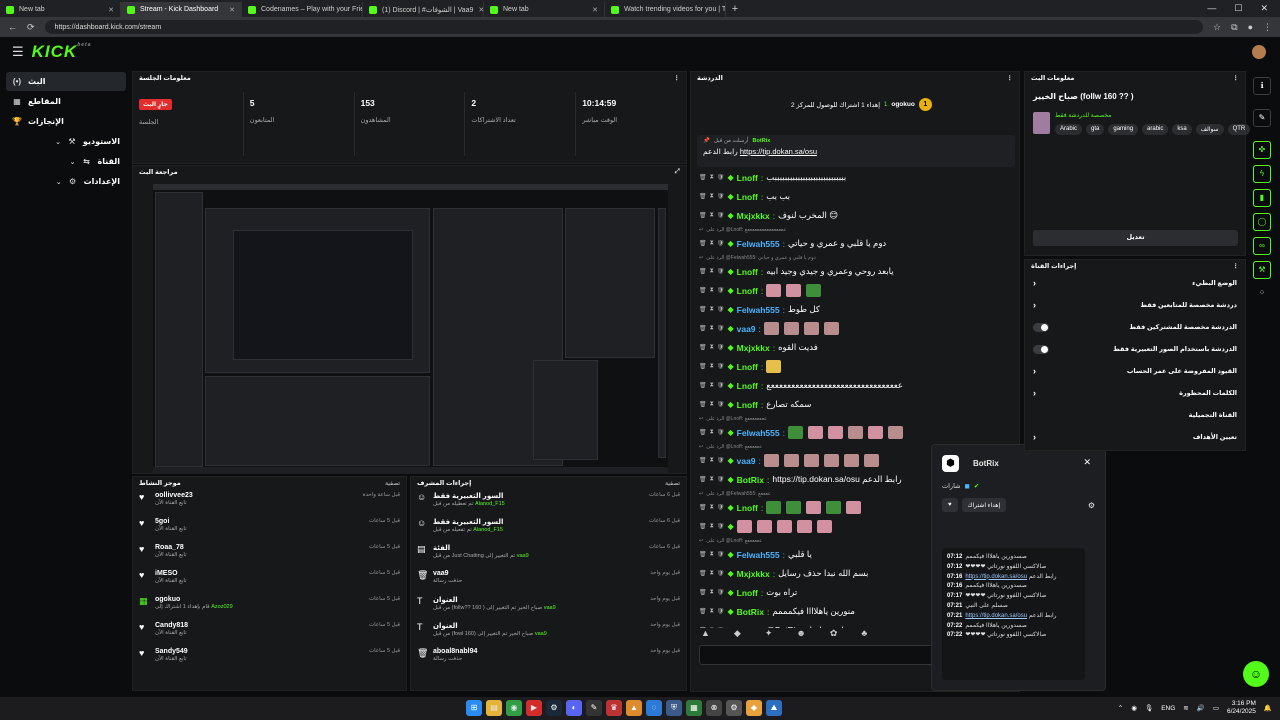 Image resolution: width=1280 pixels, height=720 pixels. I want to click on toggle-switch, so click(1041, 349).